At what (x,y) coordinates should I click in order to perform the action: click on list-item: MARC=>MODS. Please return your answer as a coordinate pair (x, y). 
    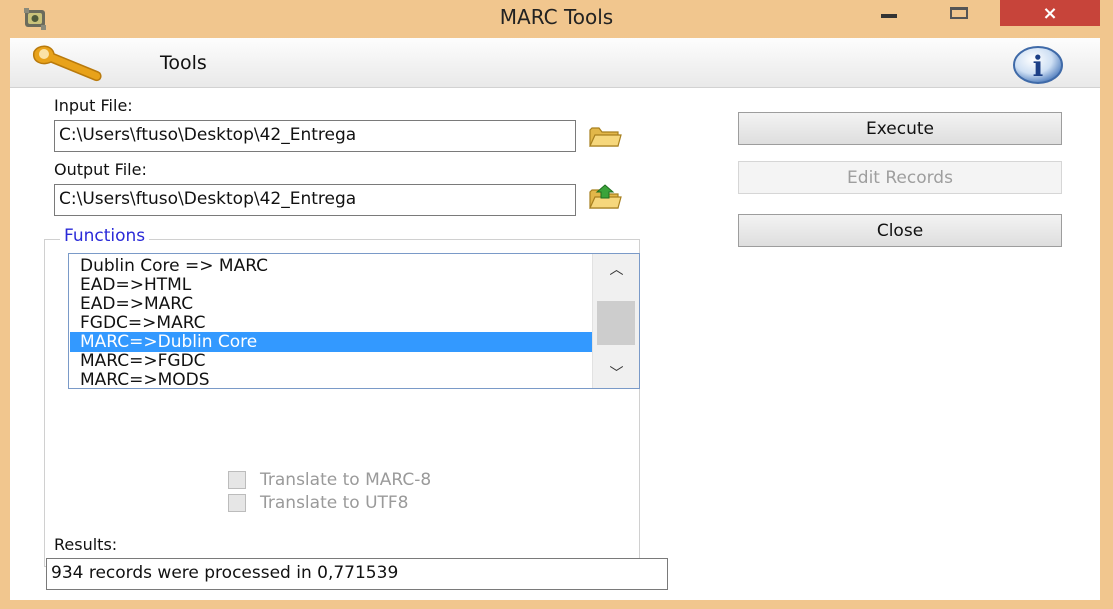
    Looking at the image, I should click on (331, 379).